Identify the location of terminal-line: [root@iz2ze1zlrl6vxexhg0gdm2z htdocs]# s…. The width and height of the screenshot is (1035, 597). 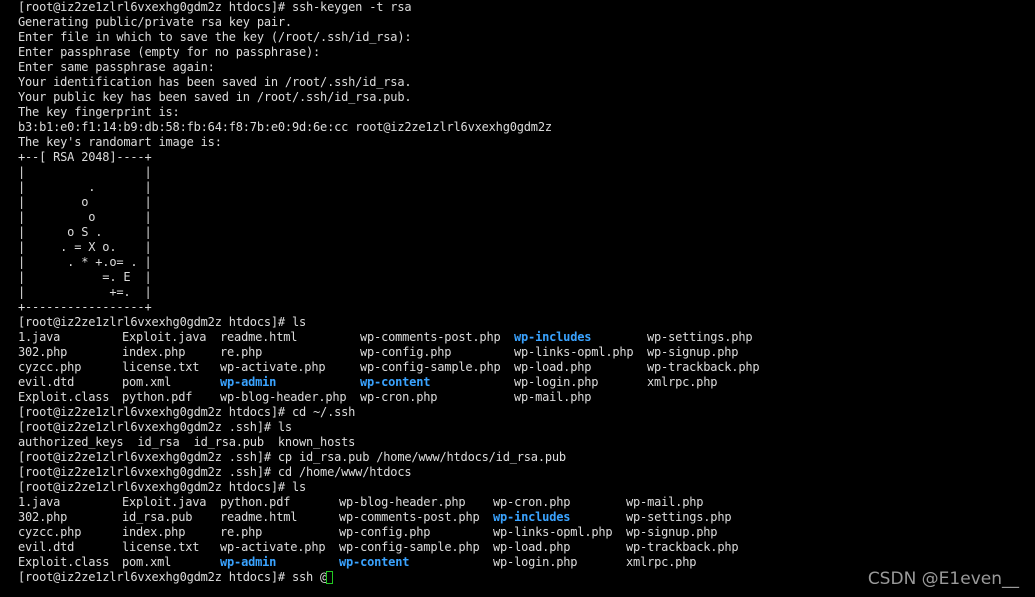
(215, 7).